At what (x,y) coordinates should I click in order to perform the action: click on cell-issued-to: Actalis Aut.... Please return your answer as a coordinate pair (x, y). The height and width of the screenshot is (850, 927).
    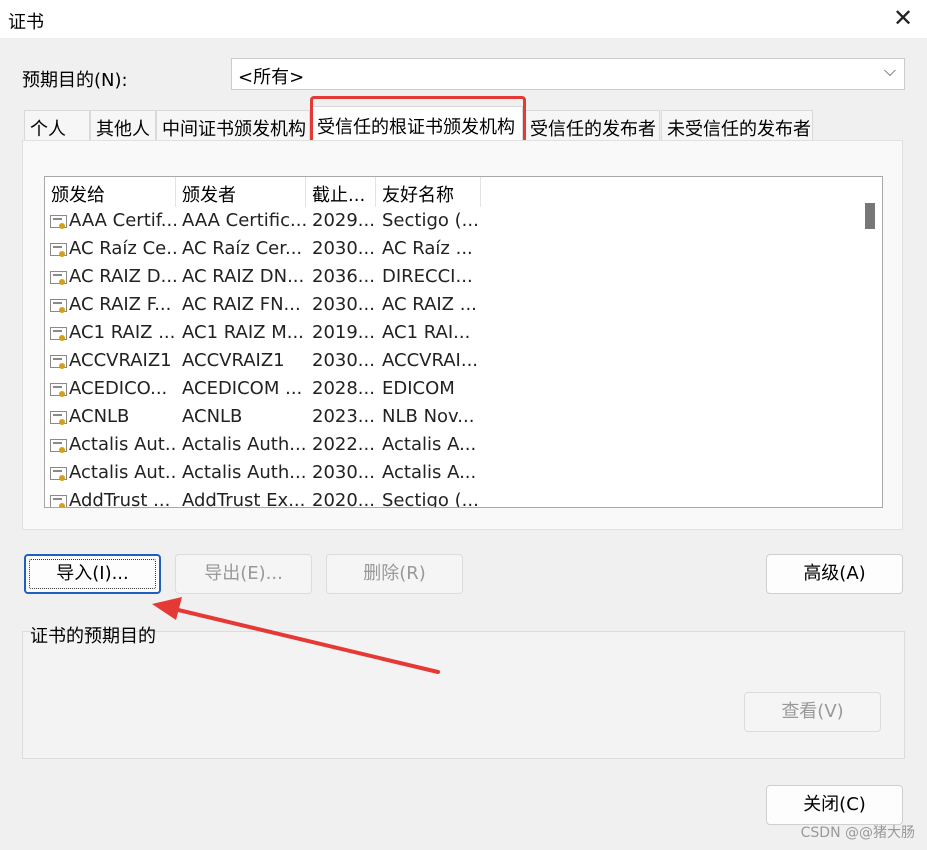
    Looking at the image, I should click on (110, 445).